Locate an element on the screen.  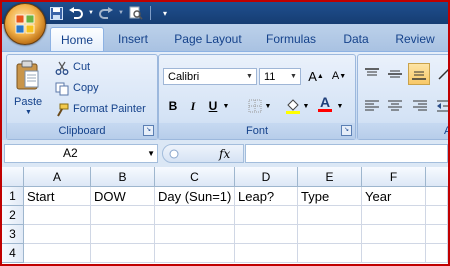
orientation-button is located at coordinates (441, 74).